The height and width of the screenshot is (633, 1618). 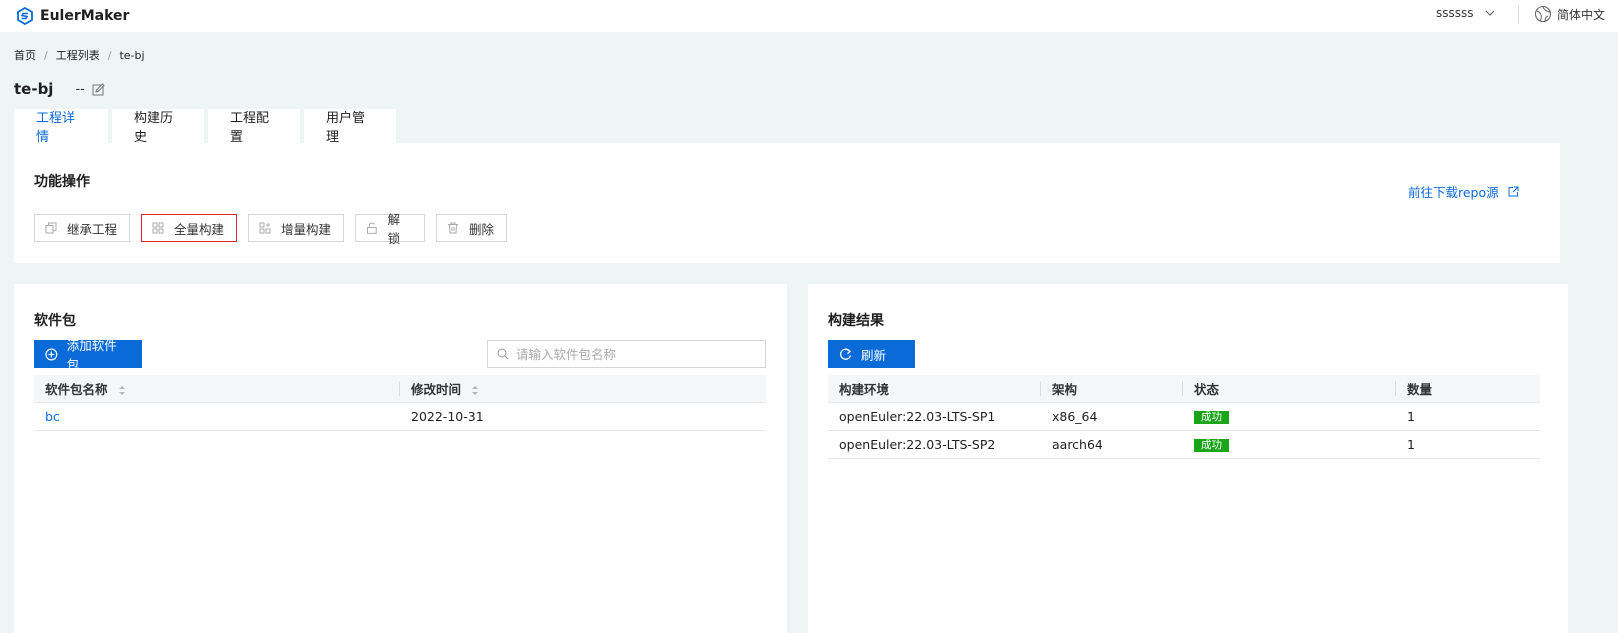 I want to click on tab-project-details: 工程详情, so click(x=61, y=127).